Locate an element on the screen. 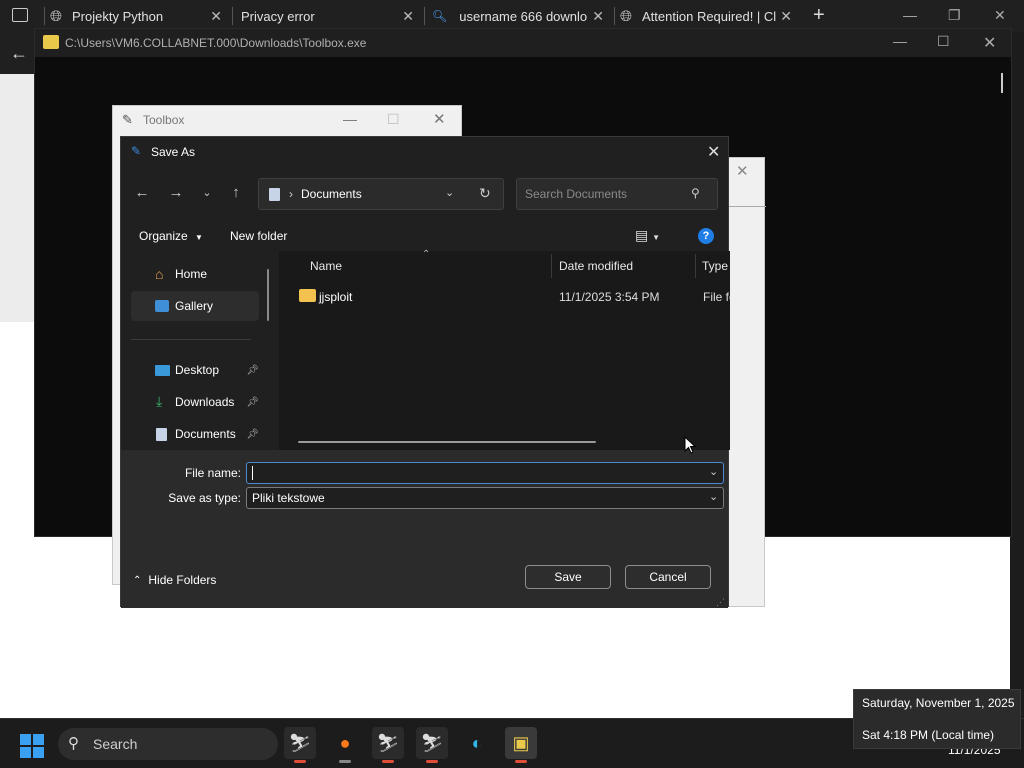 This screenshot has height=768, width=1024. search-input: Search Documents ⚲ is located at coordinates (617, 194).